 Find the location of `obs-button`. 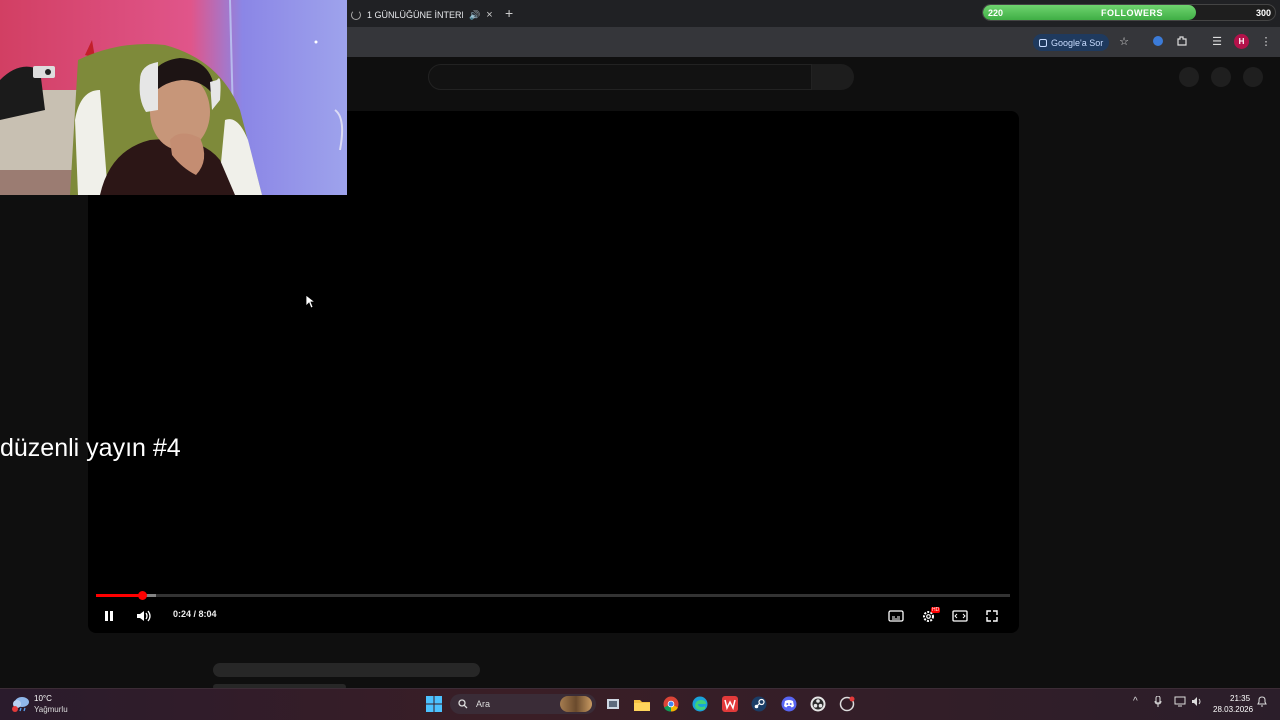

obs-button is located at coordinates (818, 704).